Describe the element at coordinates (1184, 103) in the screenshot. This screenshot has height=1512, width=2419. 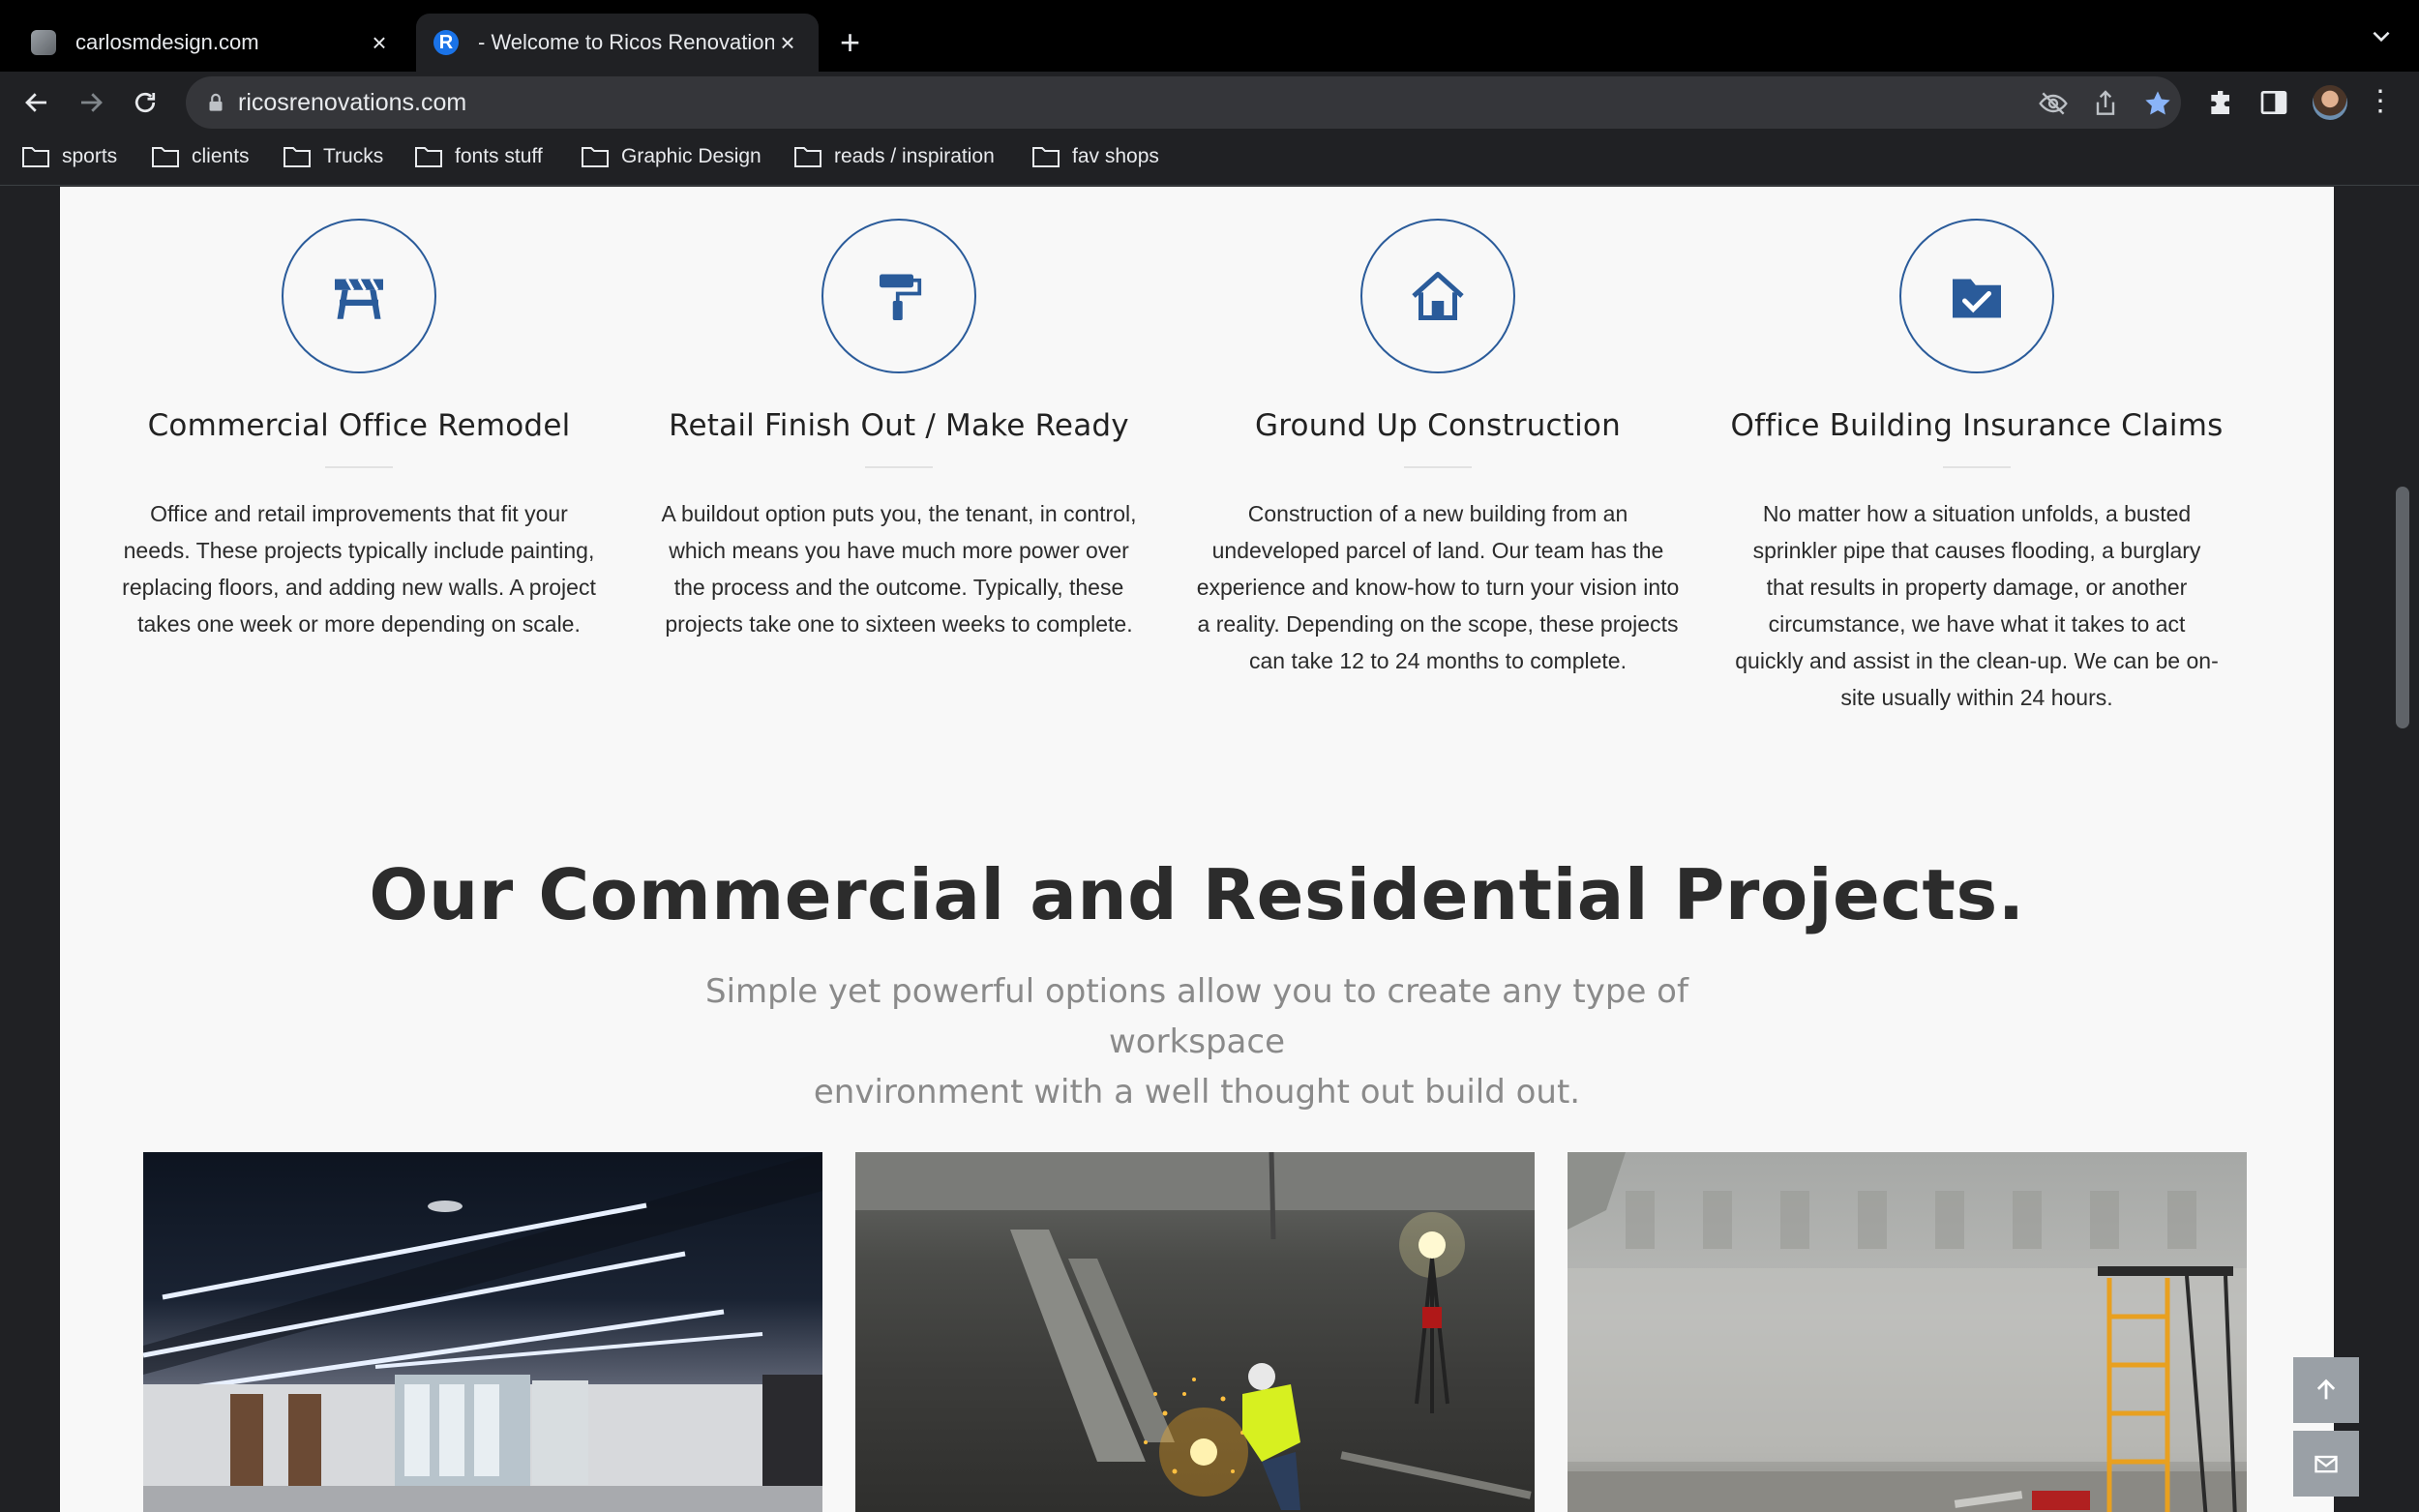
I see `address-bar: ricosrenovations.com` at that location.